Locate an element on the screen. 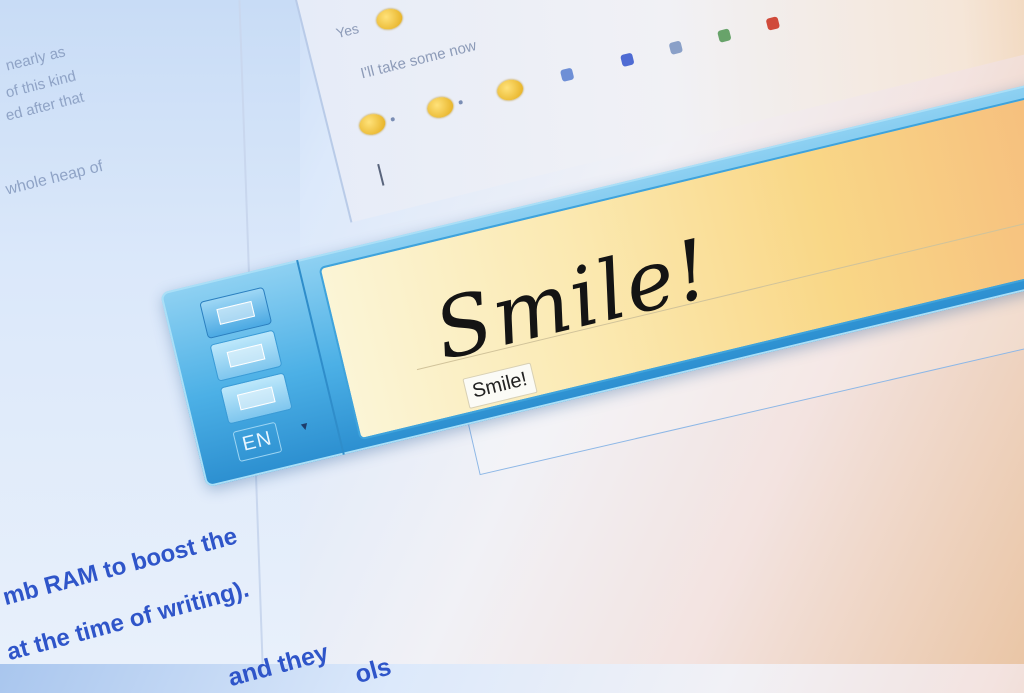 Image resolution: width=1024 pixels, height=693 pixels. wink-emoticon-icon is located at coordinates (440, 107).